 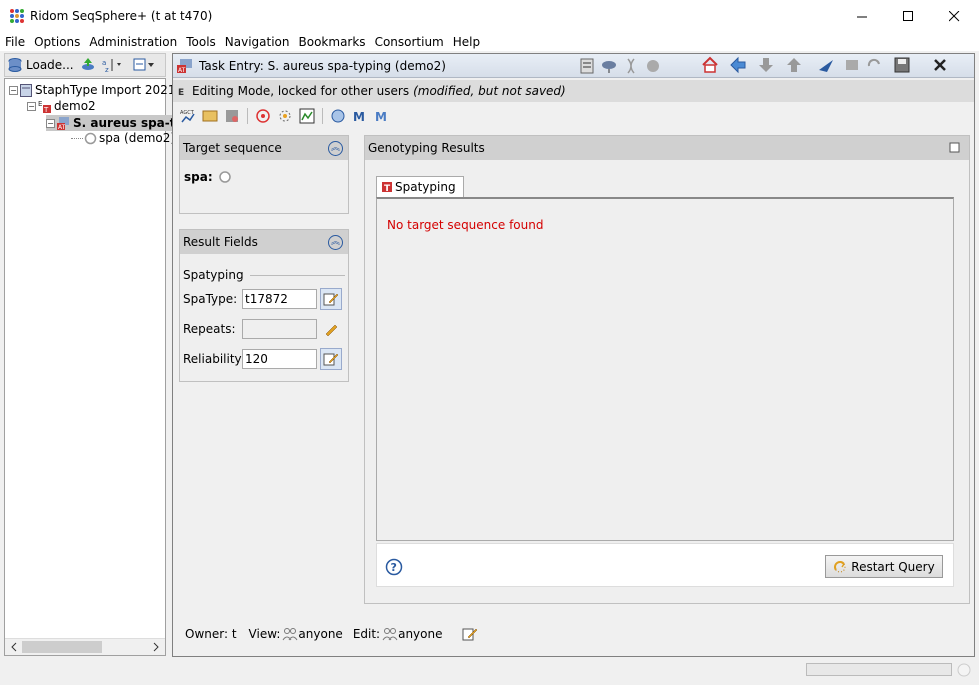 I want to click on scroll-left-icon, so click(x=14, y=647).